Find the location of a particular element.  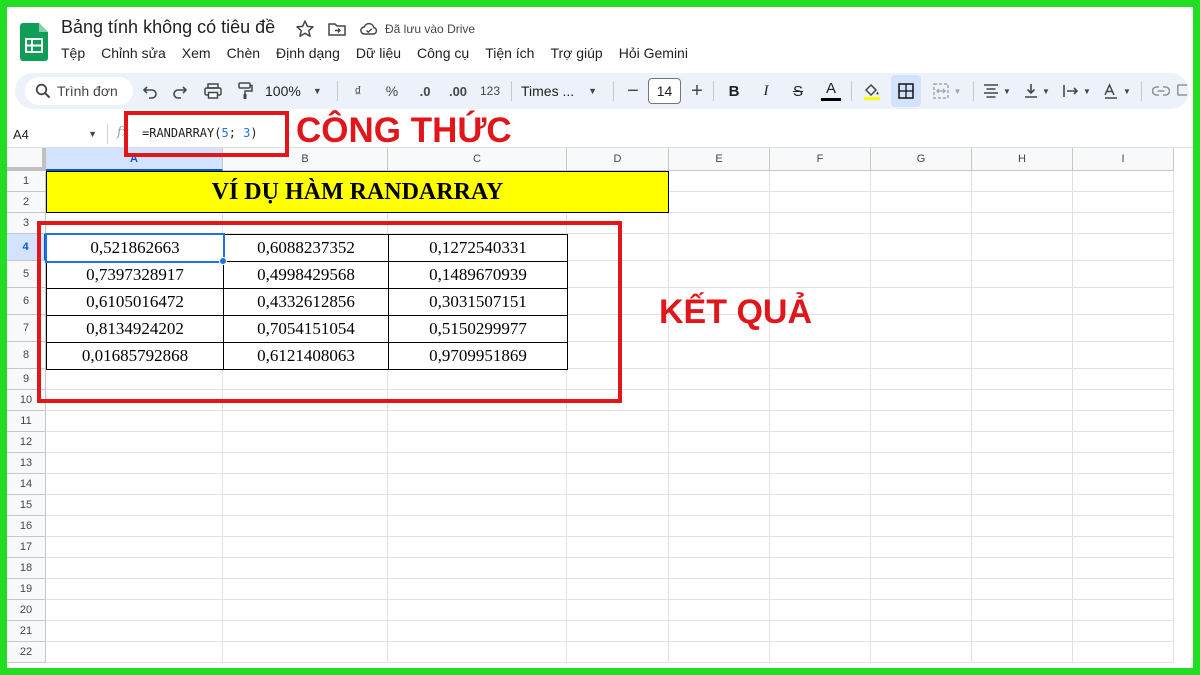

zoom-select: 100% ▼ is located at coordinates (298, 91).